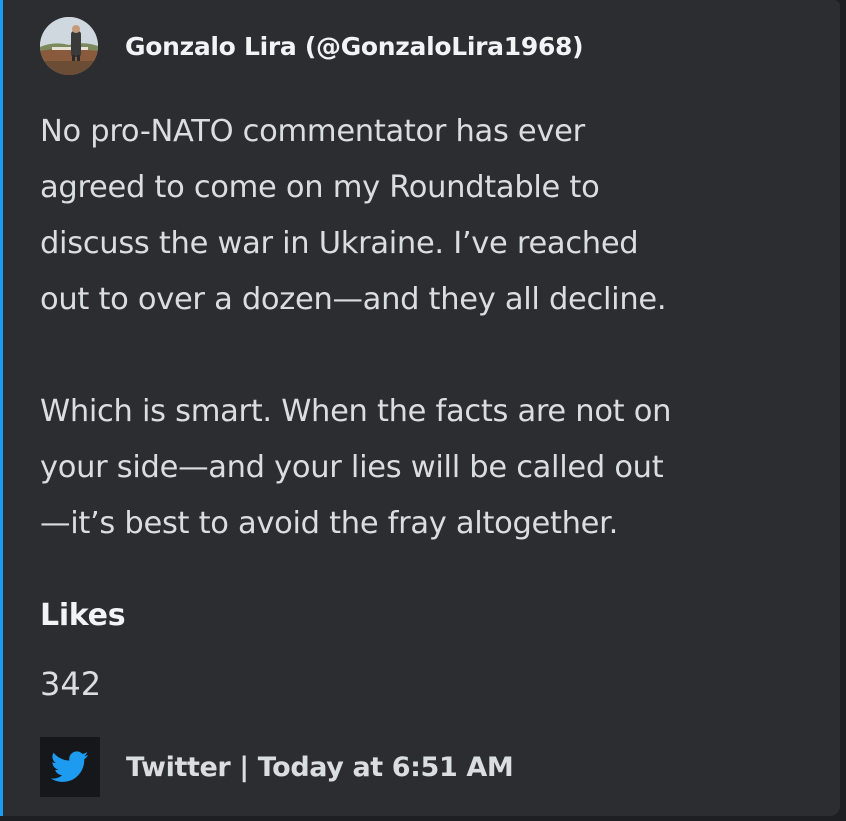 This screenshot has width=846, height=821. I want to click on embed-footer: Twitter | Today at 6:51 AM, so click(277, 767).